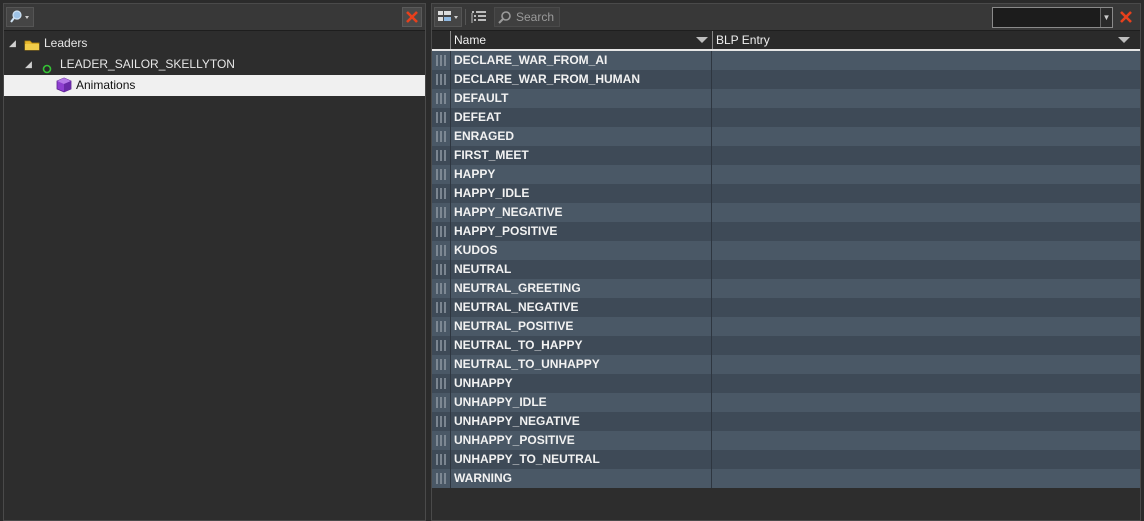 Image resolution: width=1144 pixels, height=521 pixels. Describe the element at coordinates (479, 17) in the screenshot. I see `list-view-button` at that location.